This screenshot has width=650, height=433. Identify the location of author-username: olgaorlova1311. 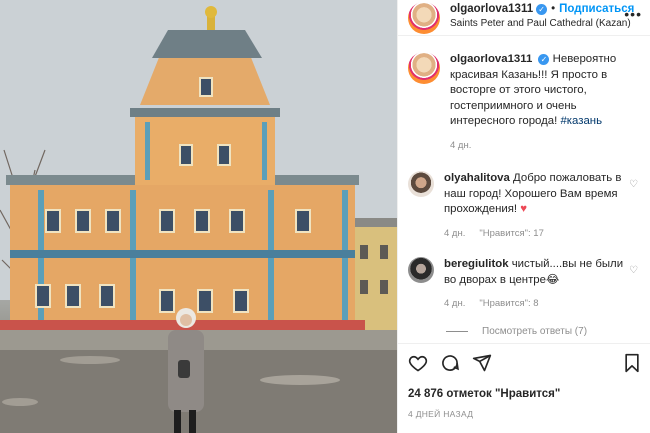
(491, 9).